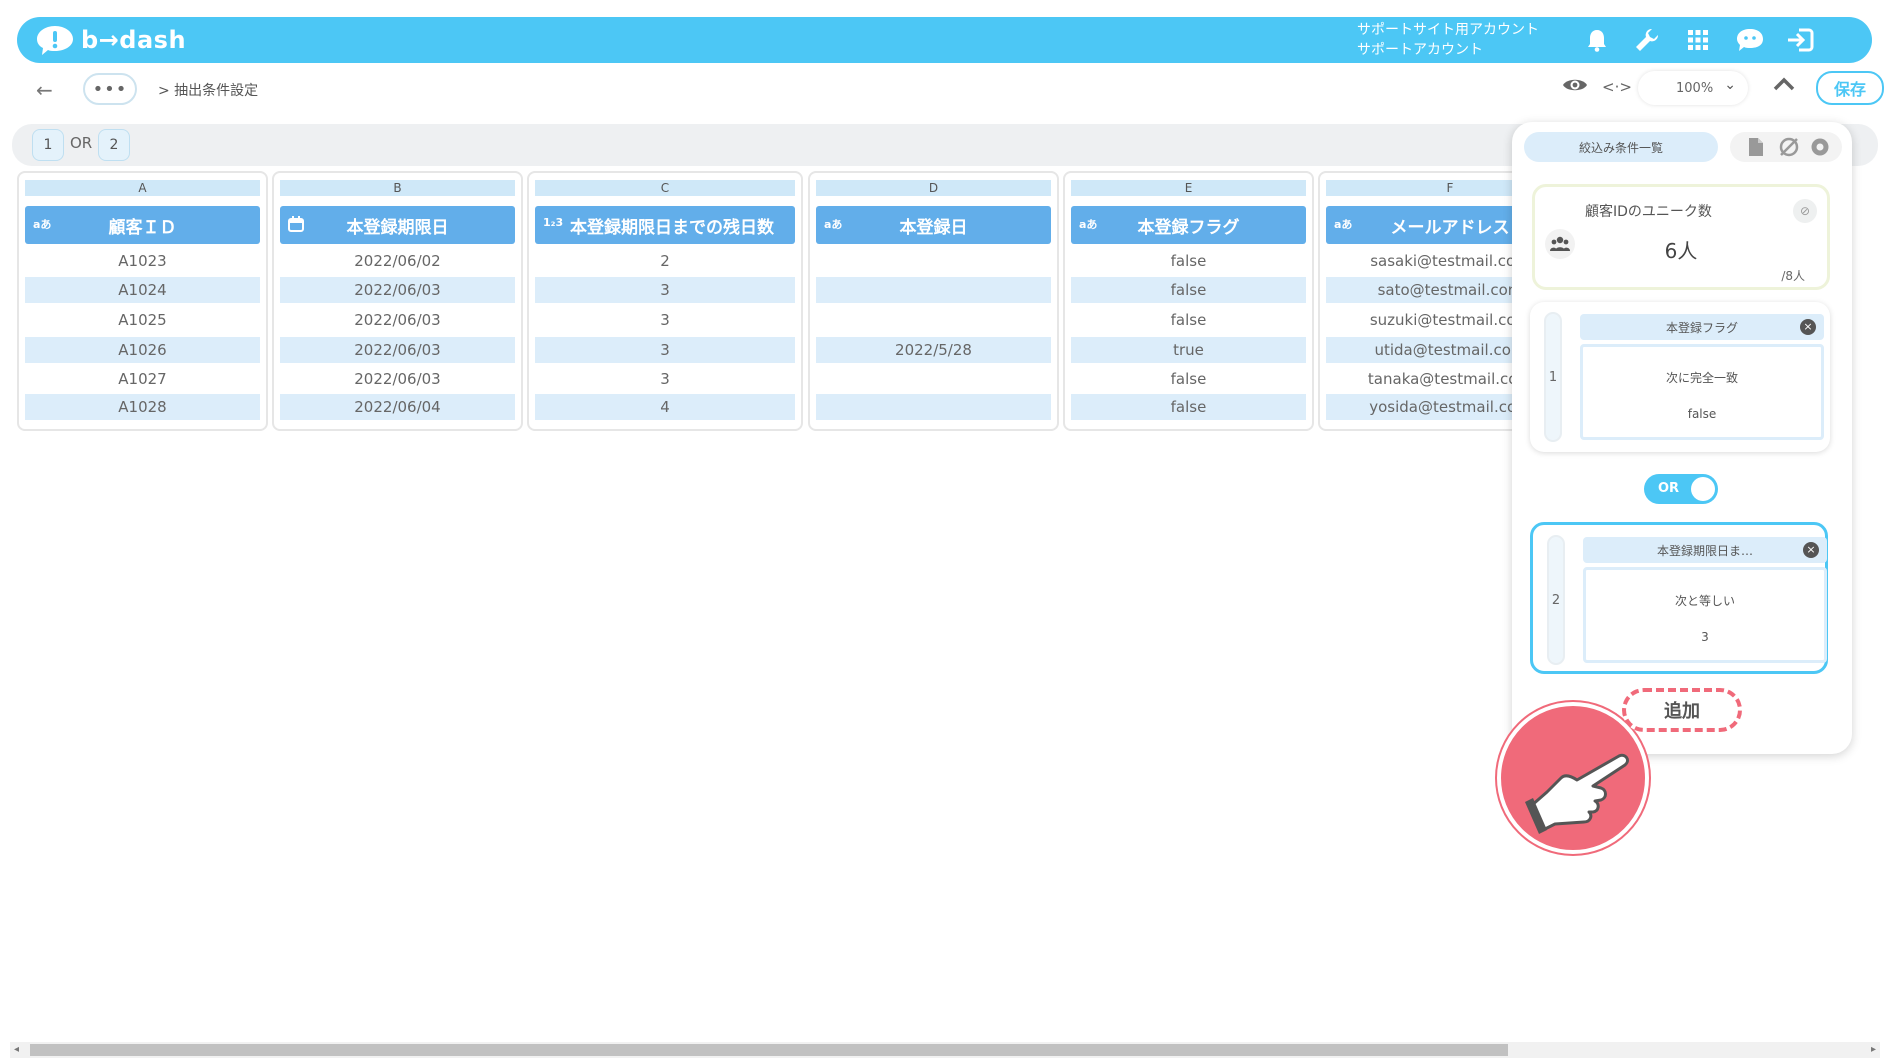  I want to click on stat-value: 6人, so click(1681, 251).